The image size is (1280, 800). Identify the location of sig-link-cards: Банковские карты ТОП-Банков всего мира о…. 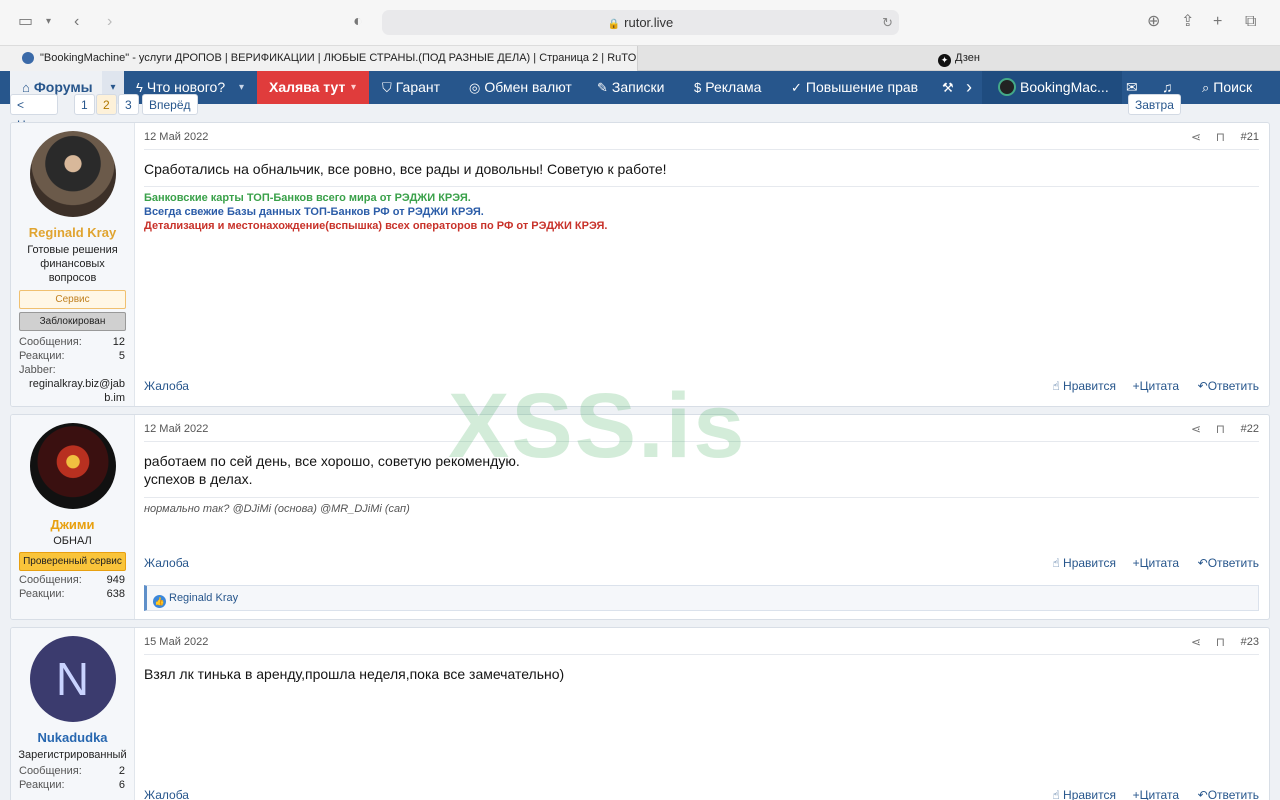
(701, 198).